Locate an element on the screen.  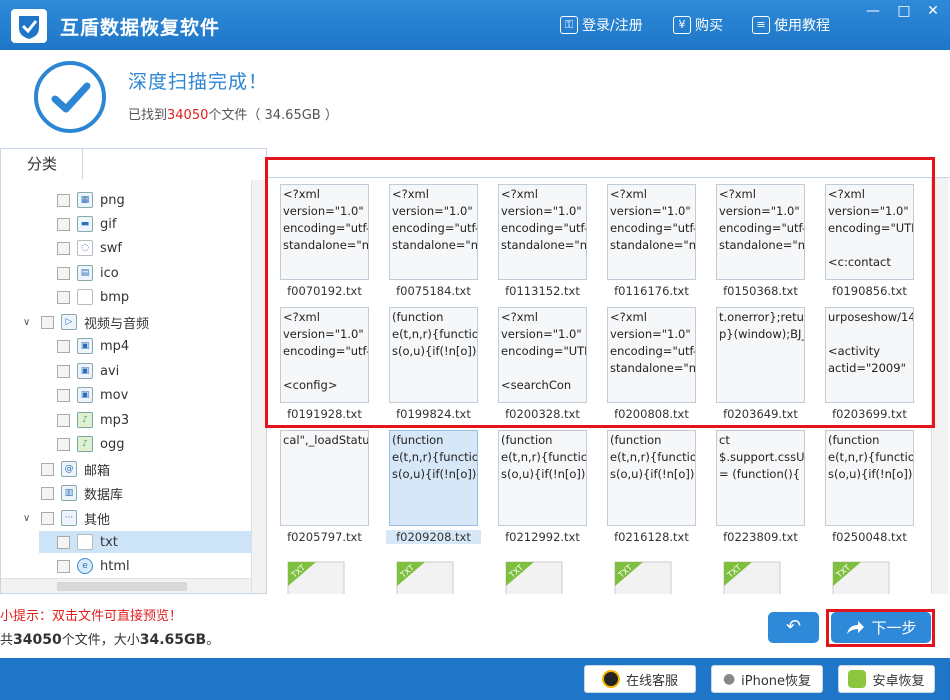
tree-item-avi: ▣ avi is located at coordinates (88, 371).